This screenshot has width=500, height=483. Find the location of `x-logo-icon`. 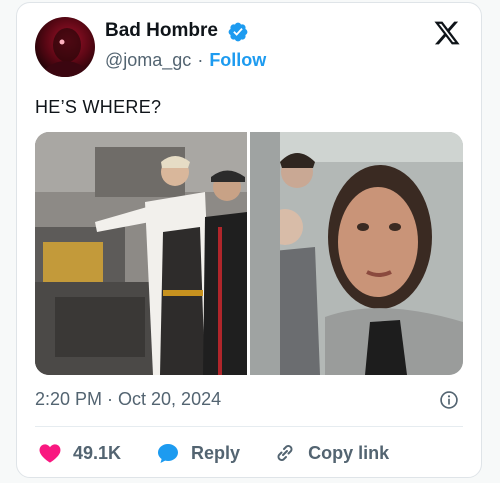

x-logo-icon is located at coordinates (447, 33).